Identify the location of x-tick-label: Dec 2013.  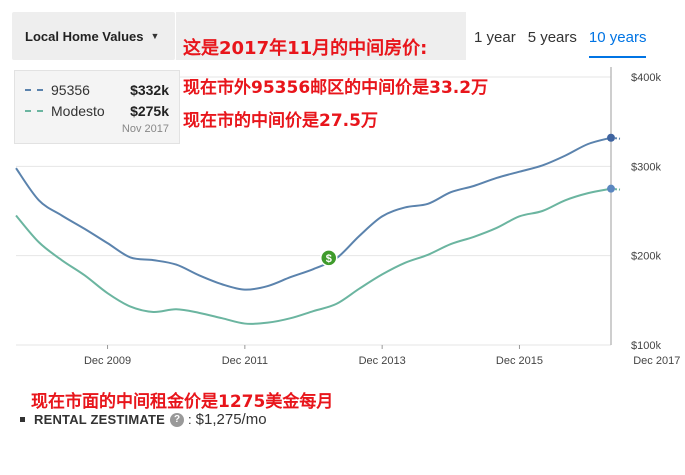
(382, 361).